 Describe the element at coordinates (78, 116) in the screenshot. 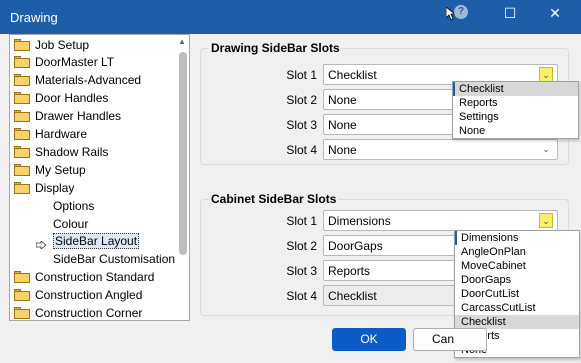

I see `tree-item-label: Drawer Handles` at that location.